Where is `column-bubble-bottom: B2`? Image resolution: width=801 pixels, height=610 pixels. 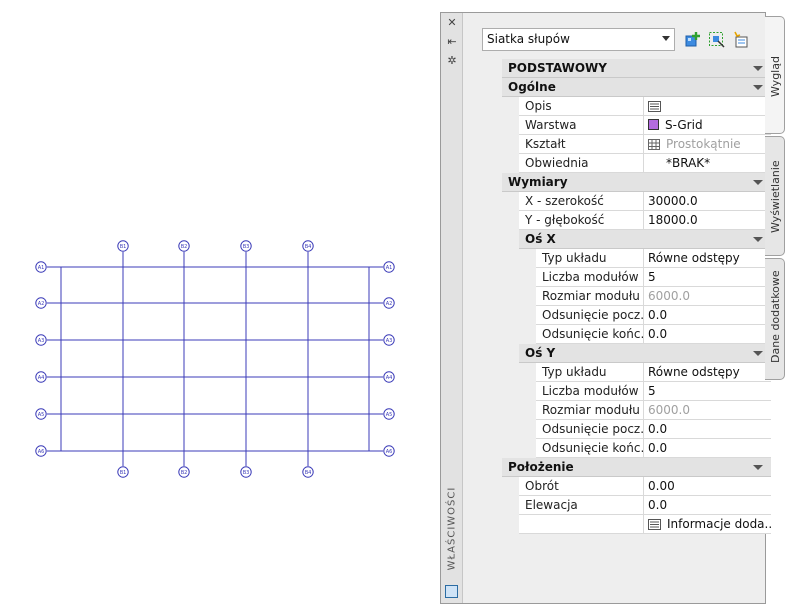
column-bubble-bottom: B2 is located at coordinates (184, 472).